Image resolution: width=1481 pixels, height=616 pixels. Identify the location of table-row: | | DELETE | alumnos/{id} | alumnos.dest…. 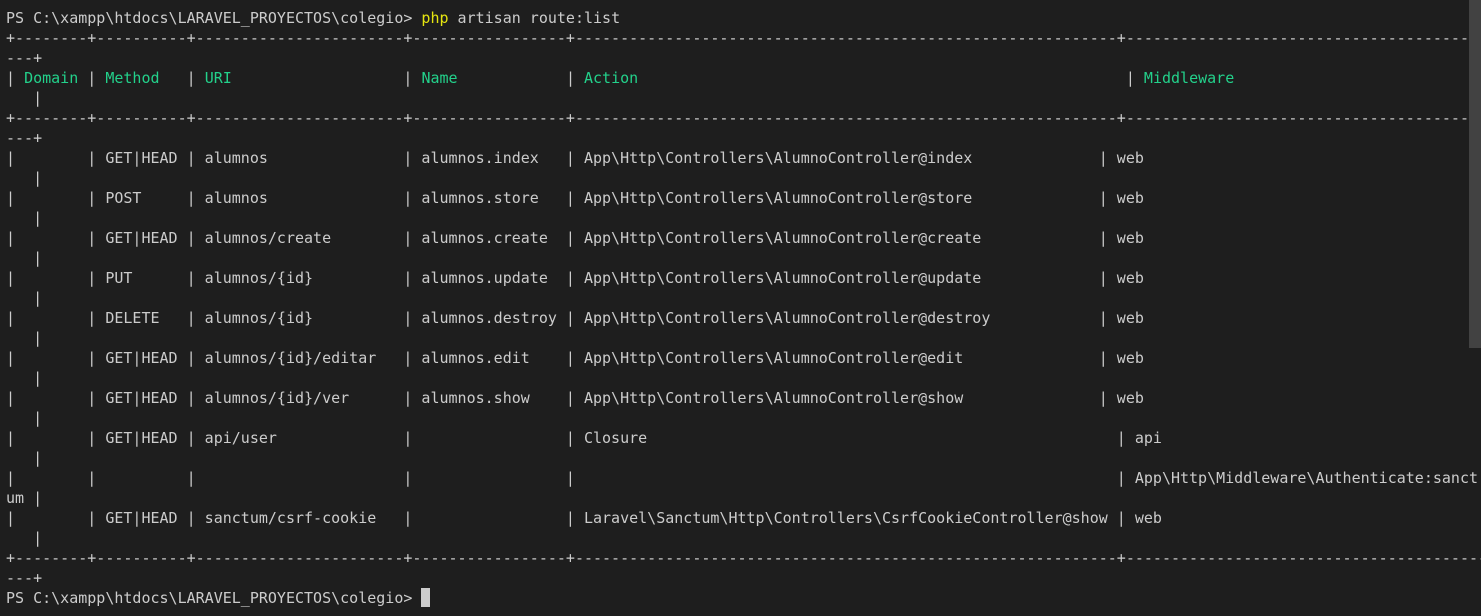
(575, 318).